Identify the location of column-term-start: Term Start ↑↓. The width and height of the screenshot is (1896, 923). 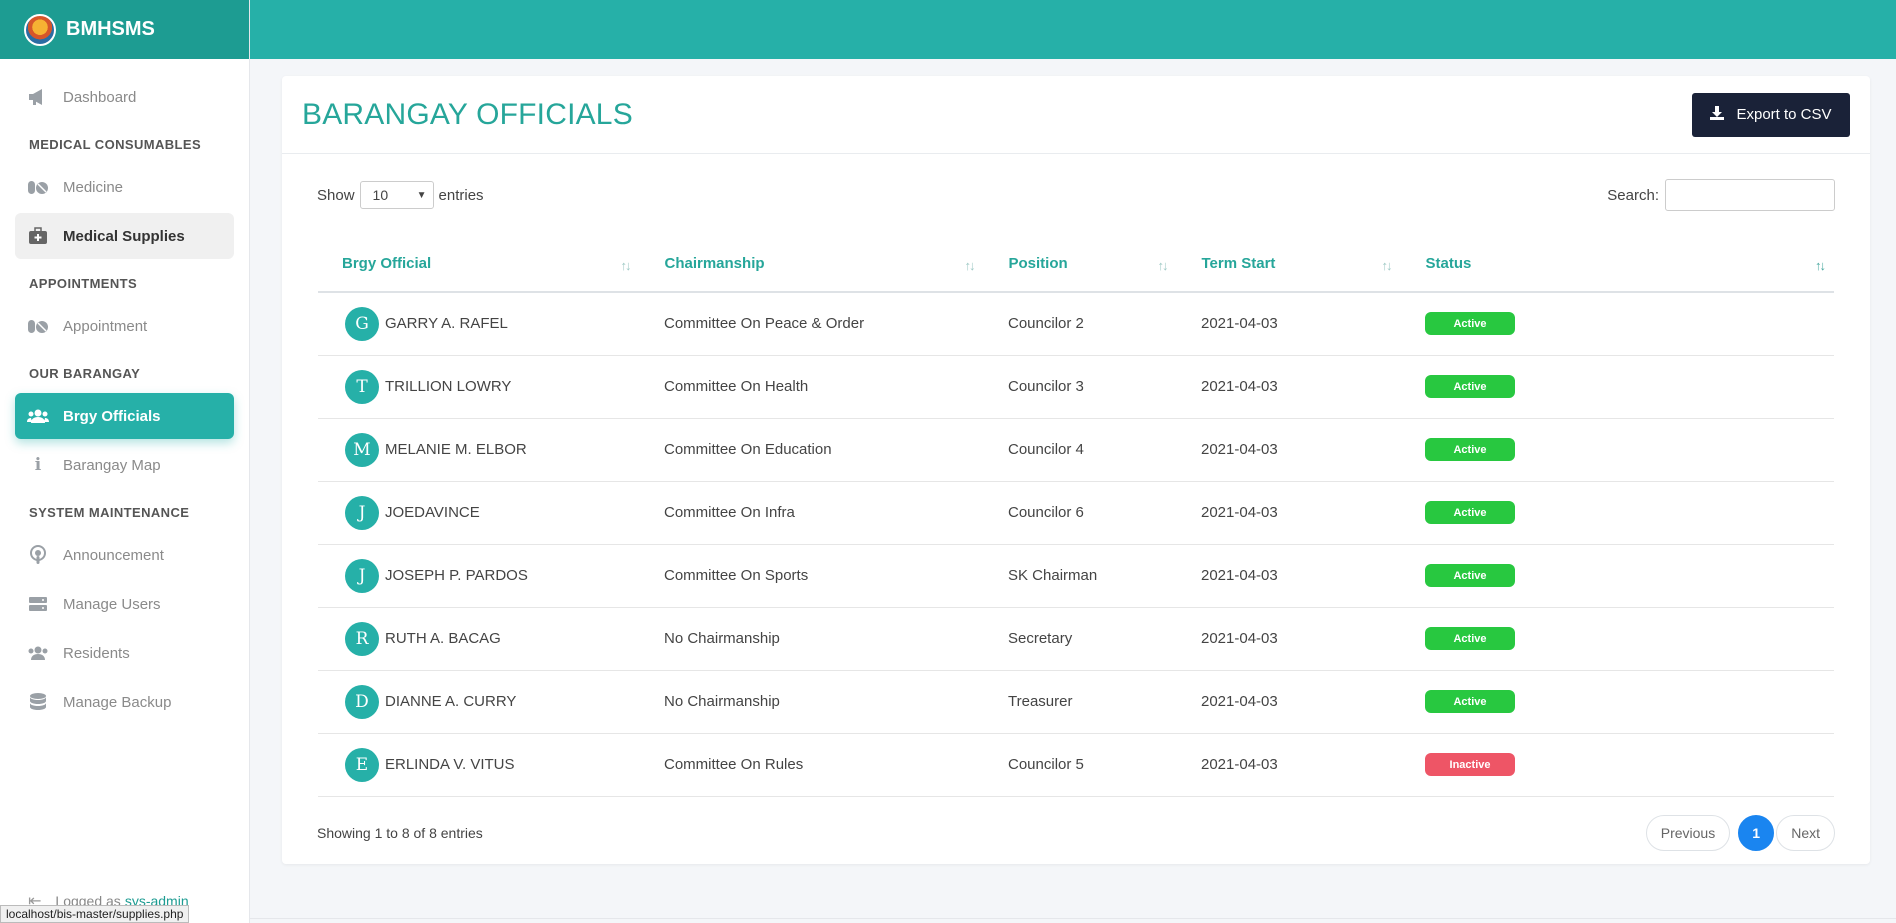
(1288, 264).